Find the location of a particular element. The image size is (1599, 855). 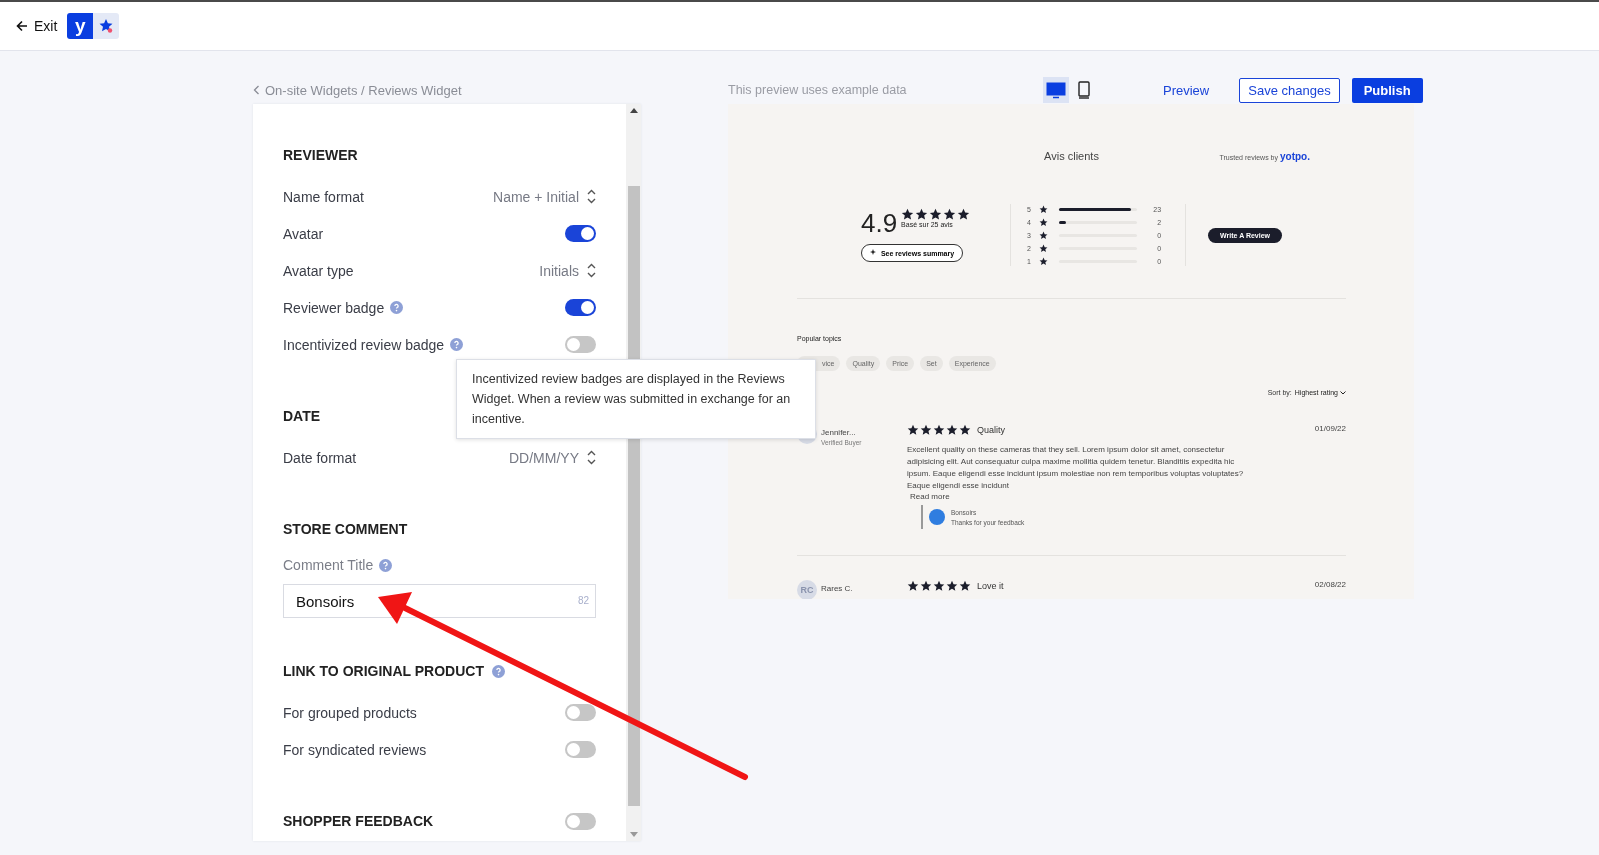

average-rating: 4.9 is located at coordinates (879, 223).